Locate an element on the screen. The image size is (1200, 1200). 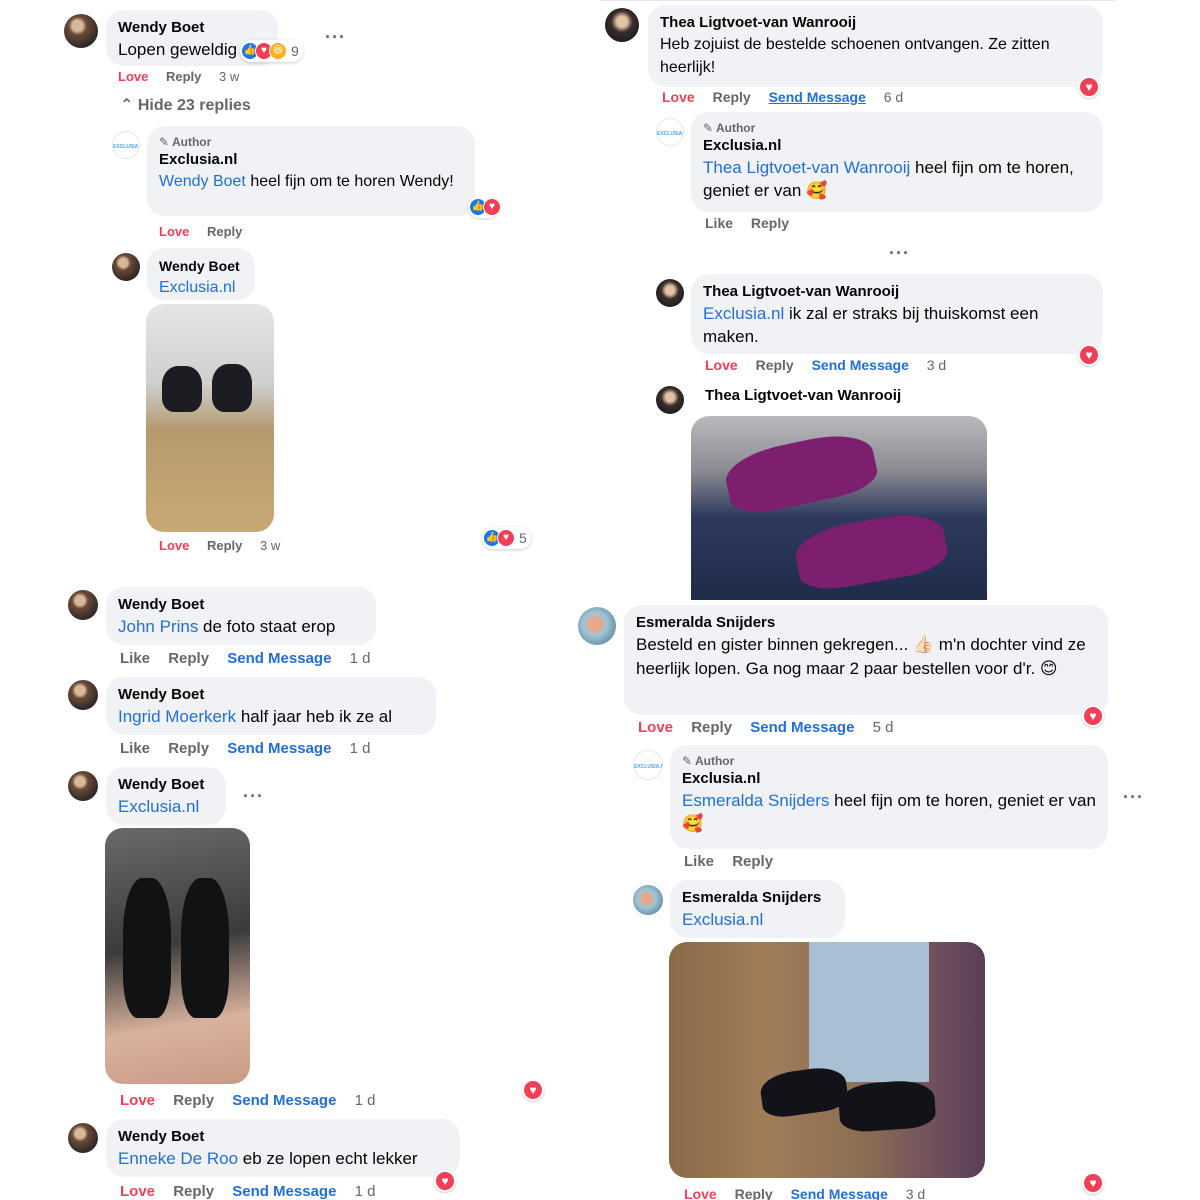
timestamp: 5 d is located at coordinates (883, 727).